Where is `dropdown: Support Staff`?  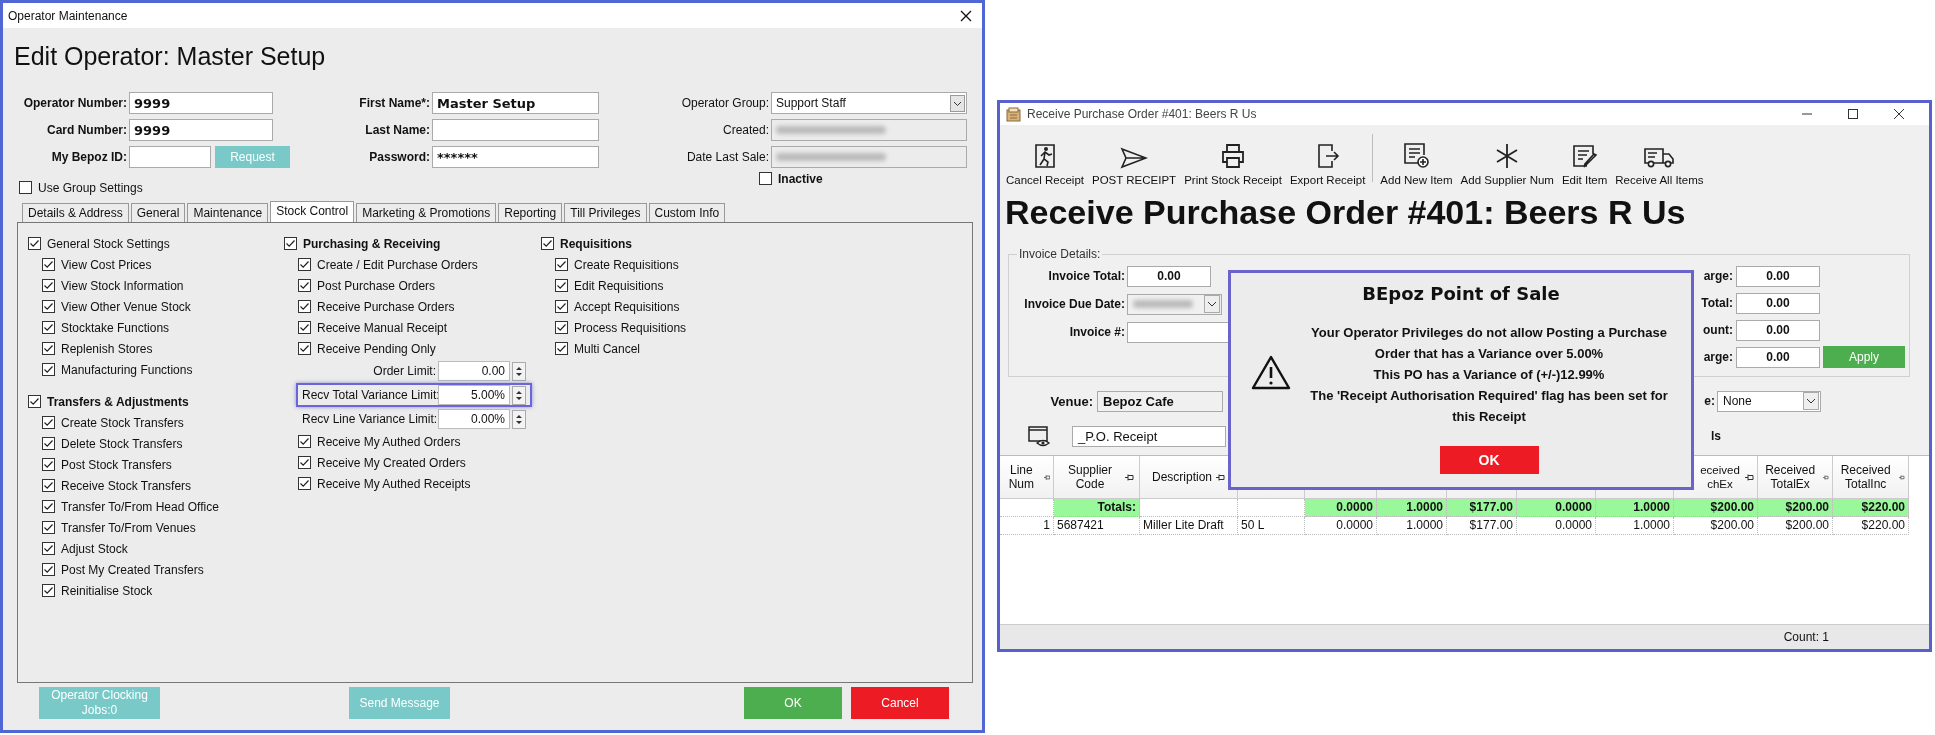
dropdown: Support Staff is located at coordinates (869, 103).